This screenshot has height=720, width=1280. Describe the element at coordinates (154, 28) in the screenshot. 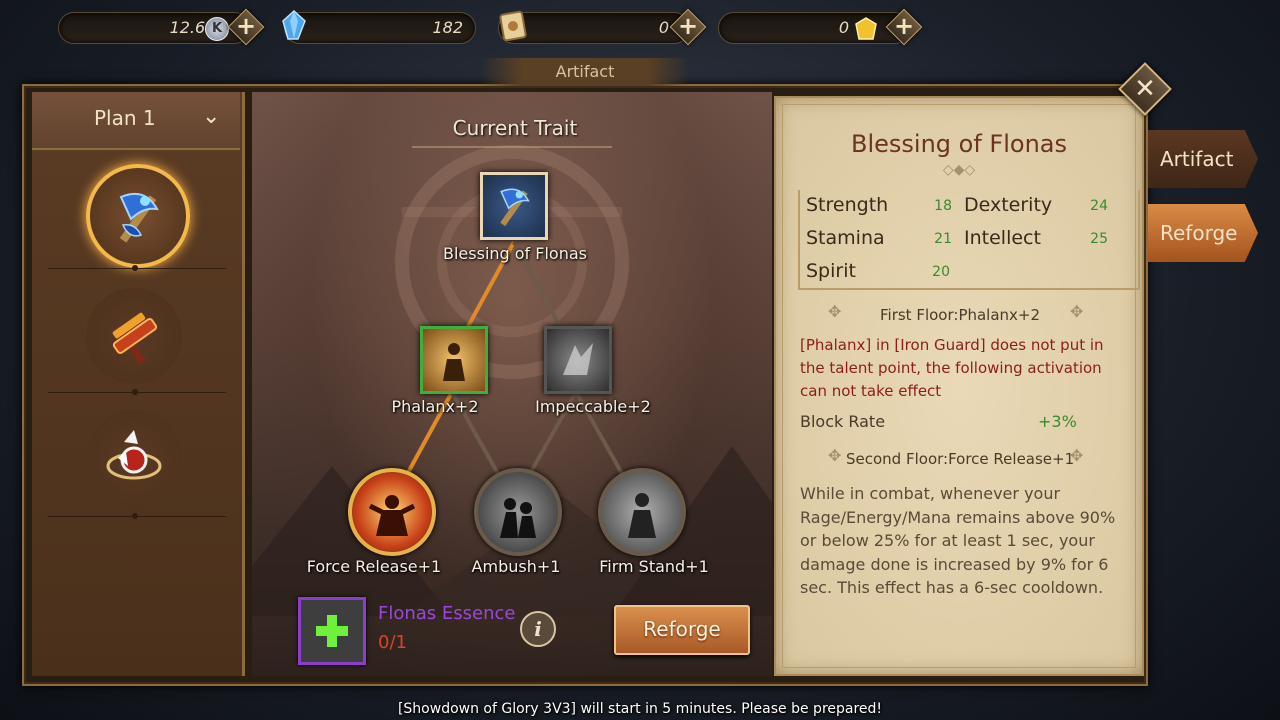

I see `currency-coins: 12.6M K` at that location.